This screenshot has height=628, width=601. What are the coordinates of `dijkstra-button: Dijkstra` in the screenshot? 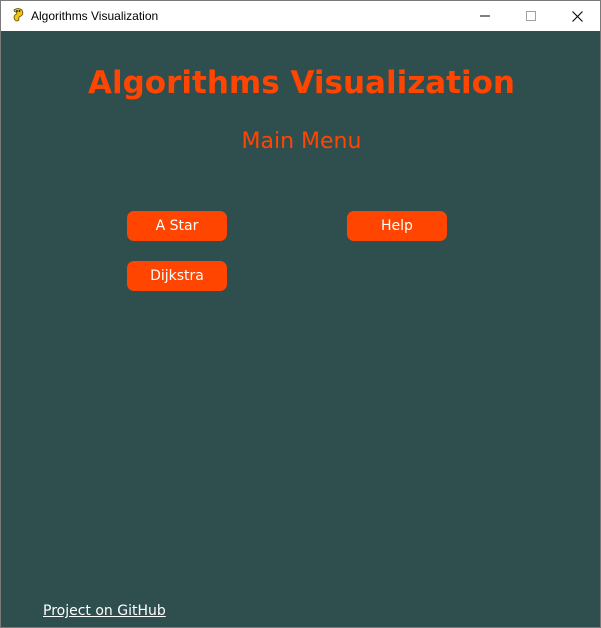 It's located at (177, 276).